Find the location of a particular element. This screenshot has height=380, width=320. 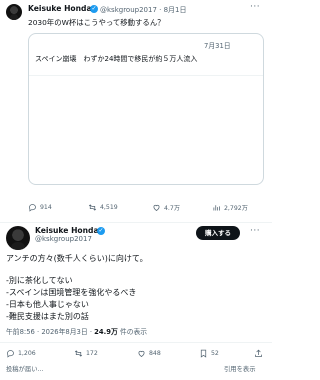

reply-button: 914 is located at coordinates (40, 207).